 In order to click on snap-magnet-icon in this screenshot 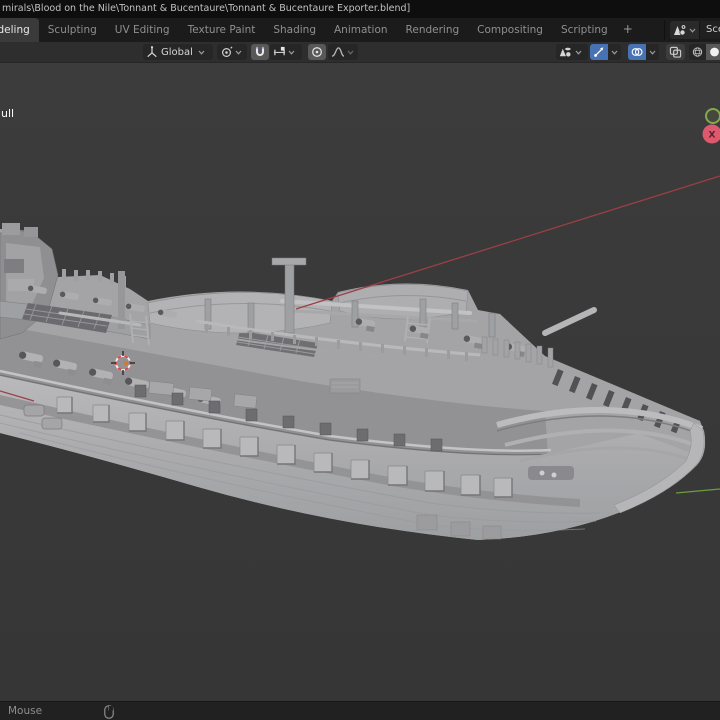, I will do `click(260, 51)`.